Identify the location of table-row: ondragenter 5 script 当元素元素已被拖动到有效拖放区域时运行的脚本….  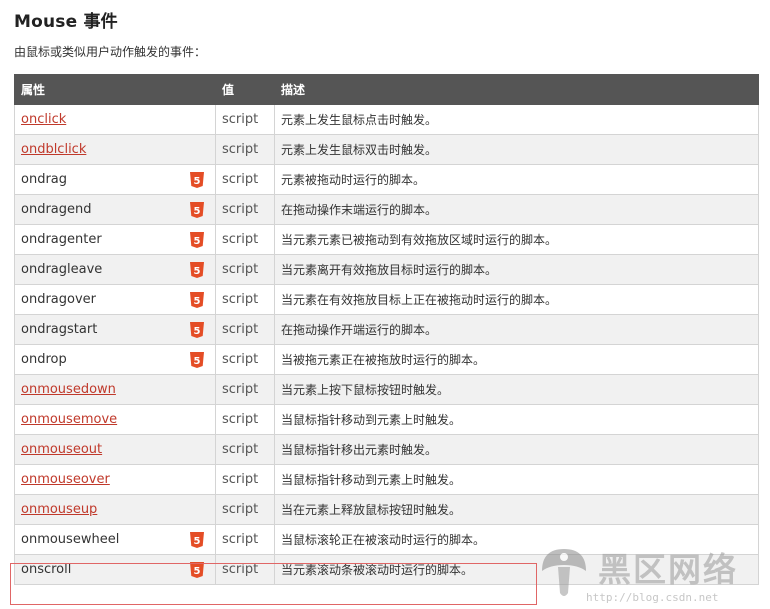
(386, 239).